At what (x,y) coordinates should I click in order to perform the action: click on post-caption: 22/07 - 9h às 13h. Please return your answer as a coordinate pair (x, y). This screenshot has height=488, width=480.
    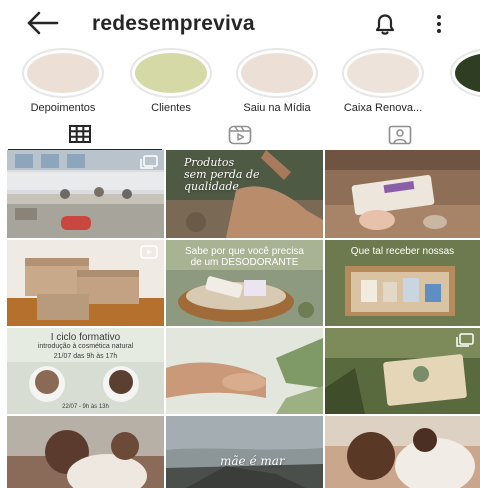
    Looking at the image, I should click on (85, 407).